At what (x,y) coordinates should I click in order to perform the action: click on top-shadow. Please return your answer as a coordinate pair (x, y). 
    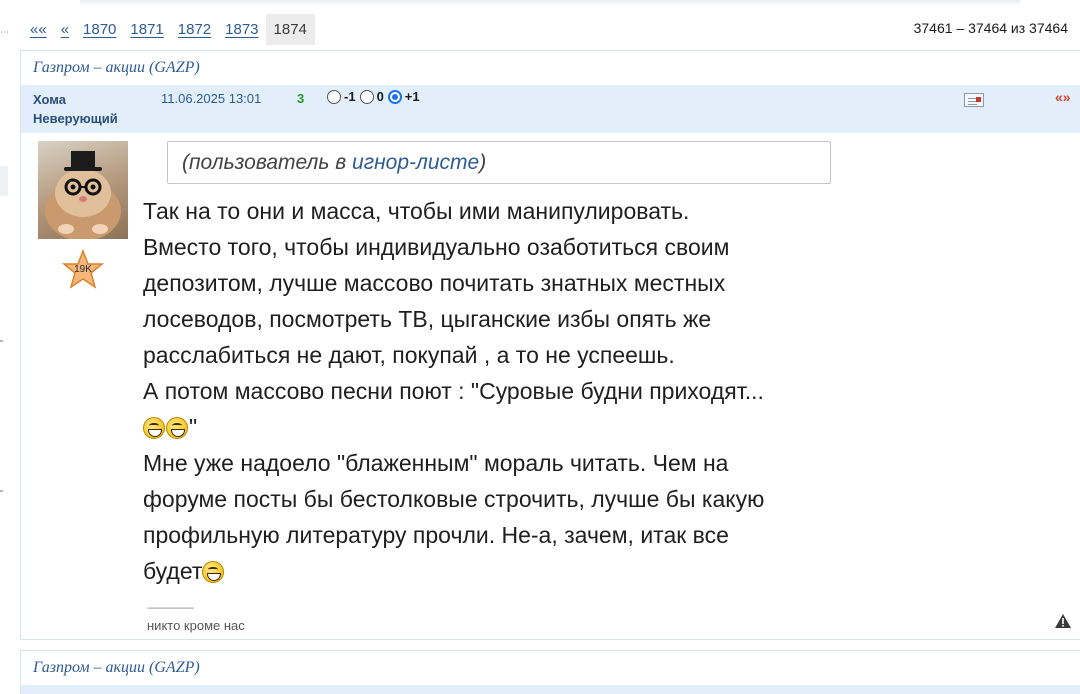
    Looking at the image, I should click on (550, 3).